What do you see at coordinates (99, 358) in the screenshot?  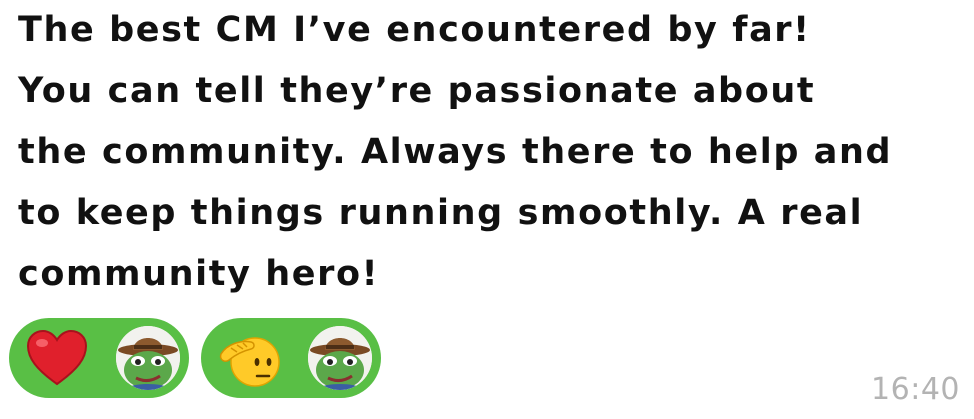 I see `reaction-heart-button` at bounding box center [99, 358].